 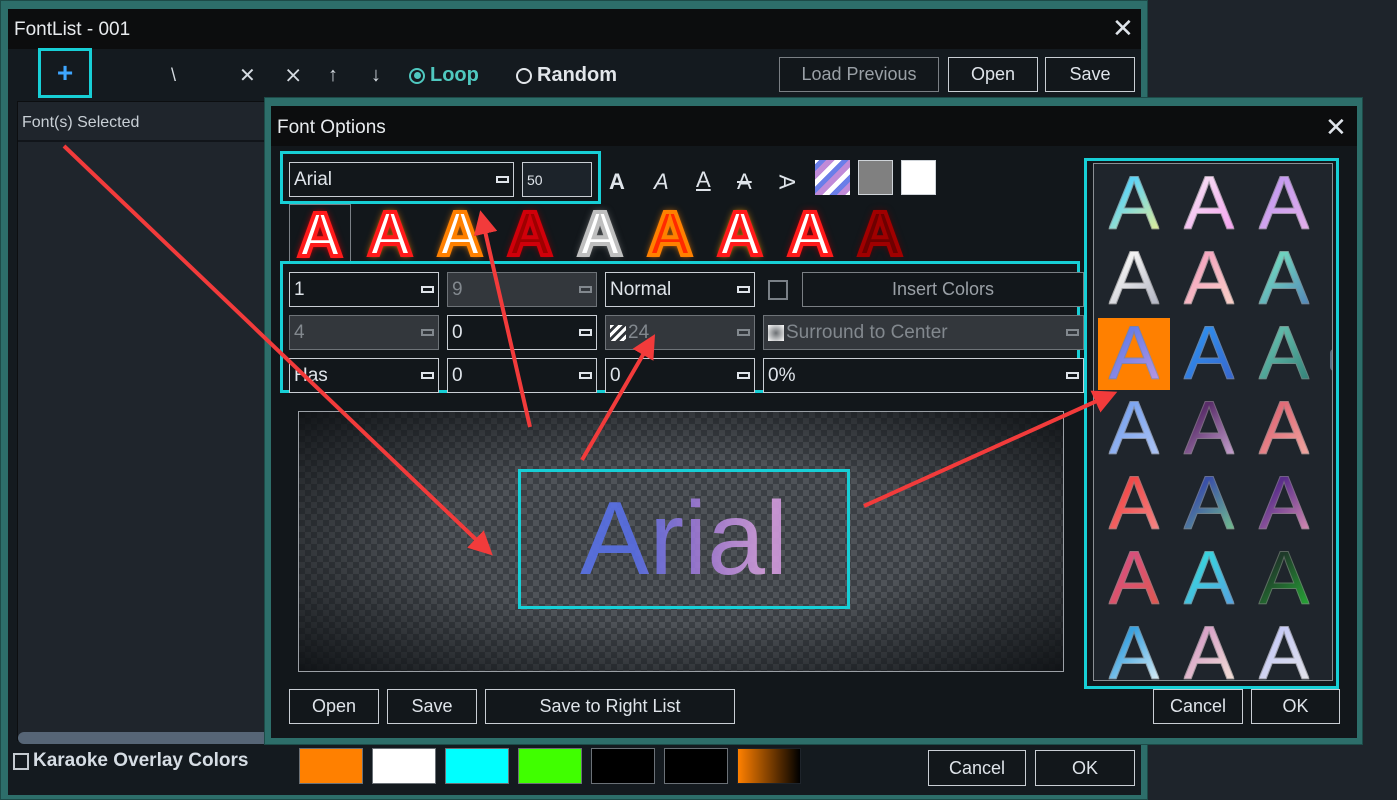 I want to click on italic-icon: A, so click(x=661, y=182).